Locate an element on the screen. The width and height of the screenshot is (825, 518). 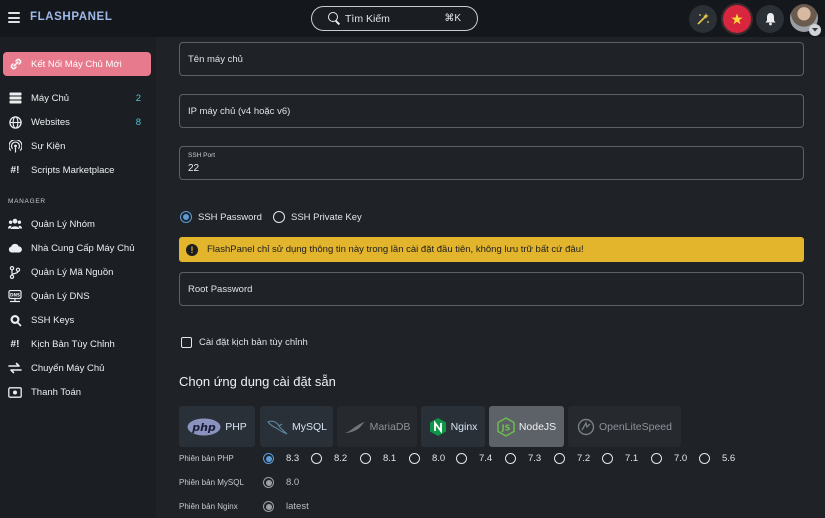
version-value: 7.4 is located at coordinates (486, 458).